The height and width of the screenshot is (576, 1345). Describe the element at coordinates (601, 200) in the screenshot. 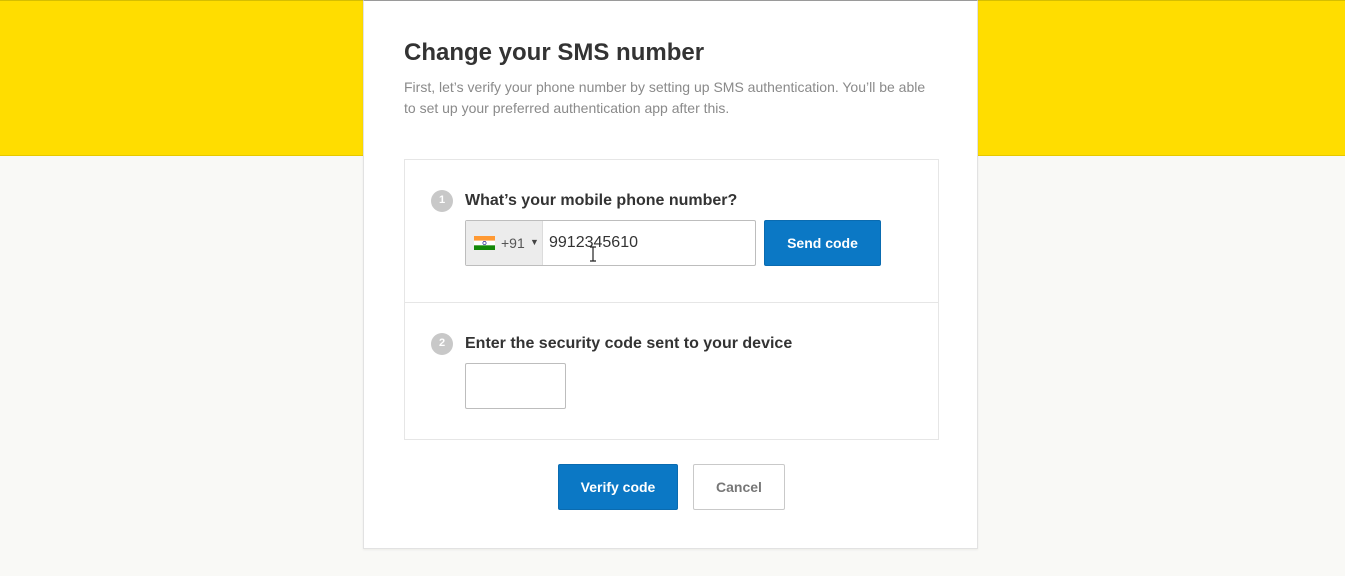

I see `step-label: What’s your mobile phone number?` at that location.